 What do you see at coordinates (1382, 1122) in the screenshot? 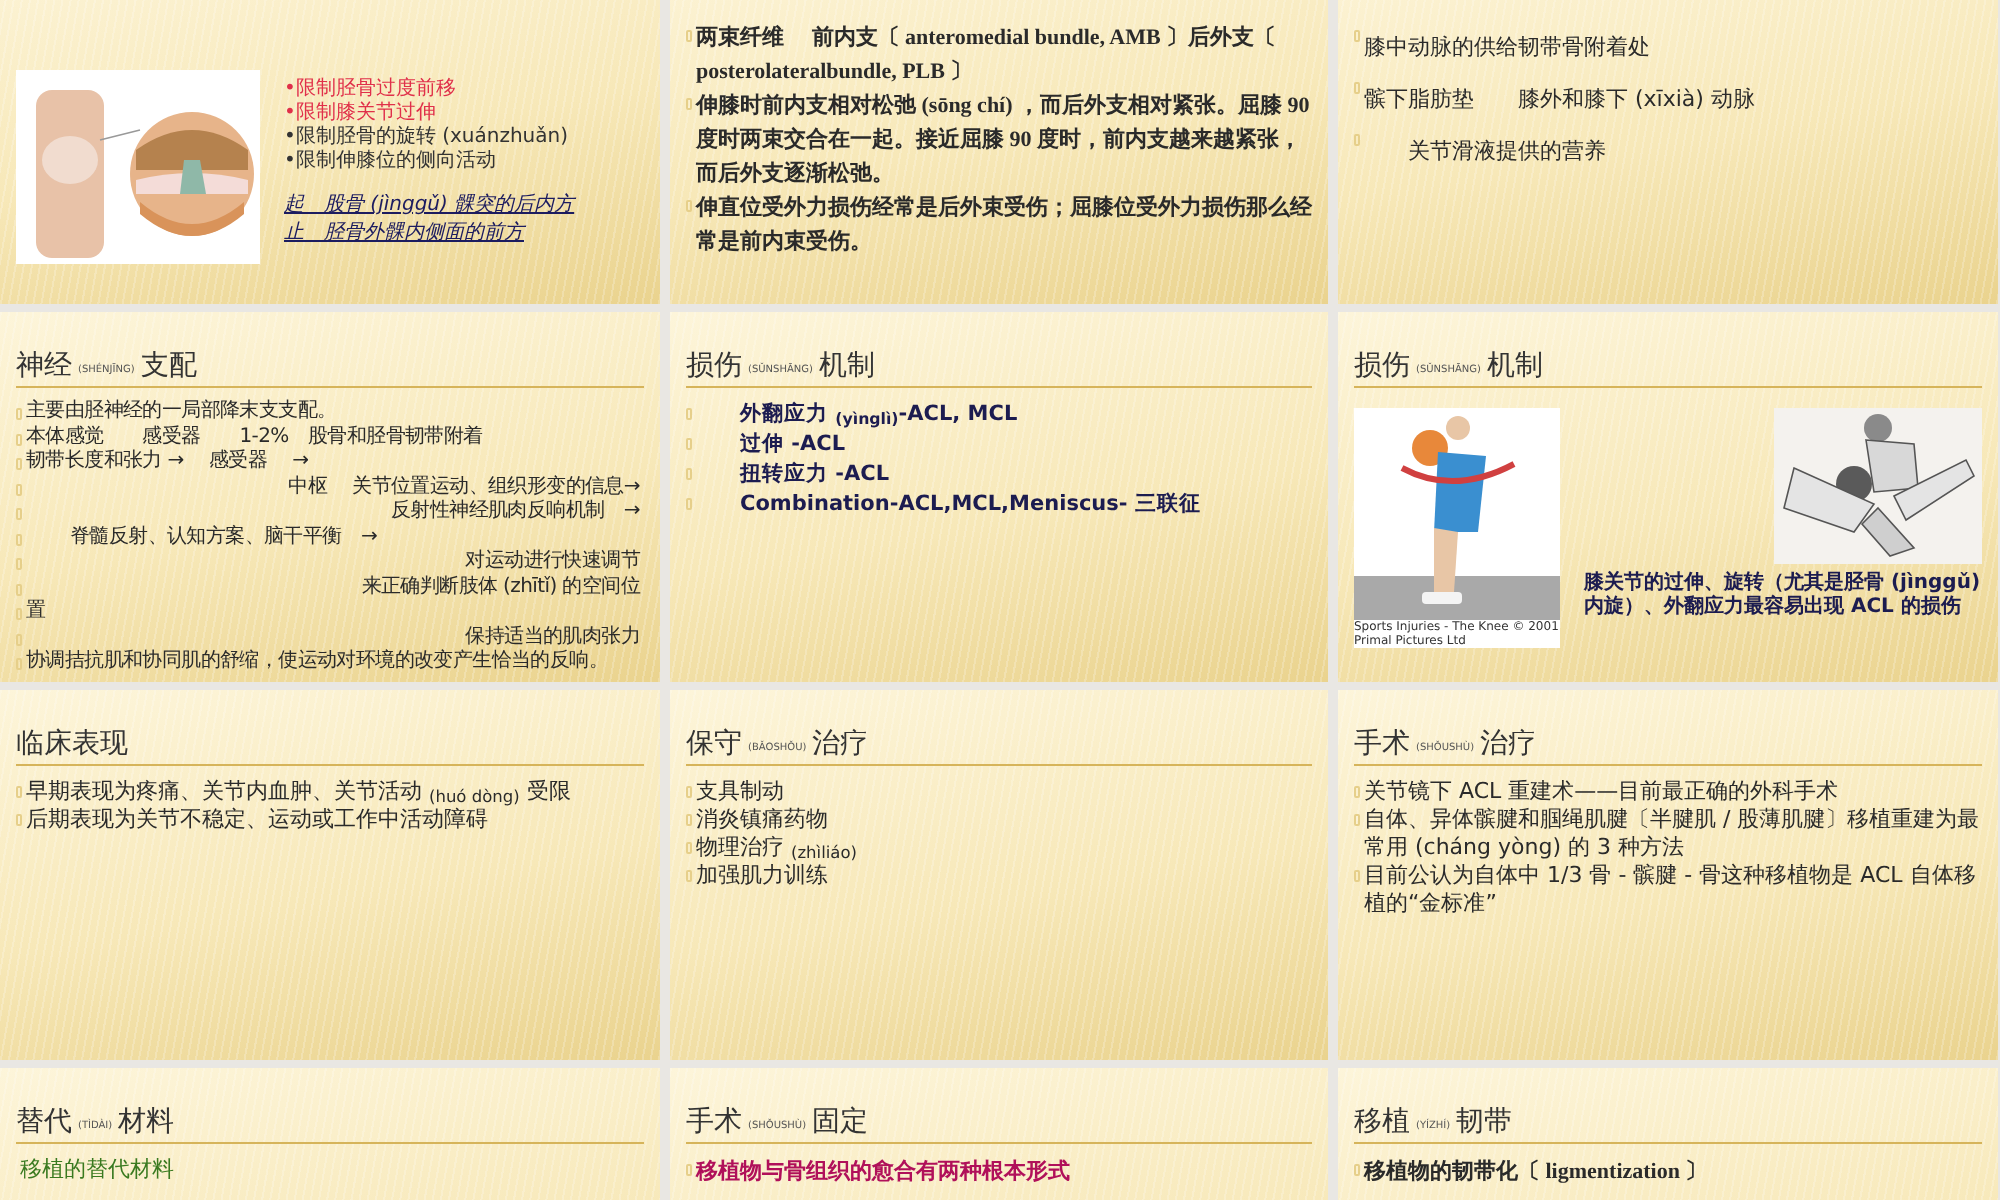
I see `slide-title: 移植` at bounding box center [1382, 1122].